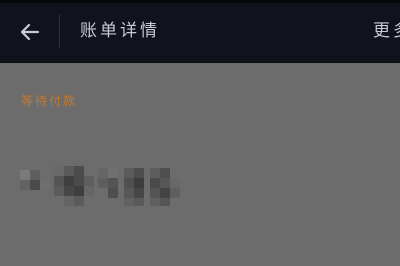 The height and width of the screenshot is (266, 400). What do you see at coordinates (100, 187) in the screenshot?
I see `amount-censored-mosaic` at bounding box center [100, 187].